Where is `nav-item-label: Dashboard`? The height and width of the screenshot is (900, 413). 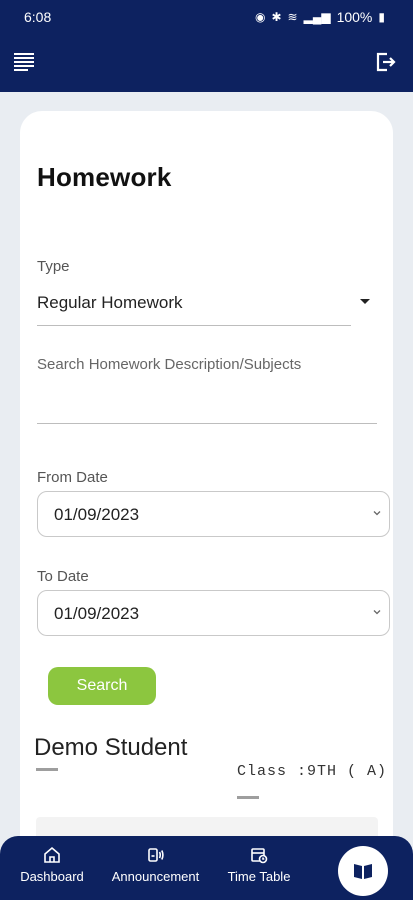
nav-item-label: Dashboard is located at coordinates (52, 876).